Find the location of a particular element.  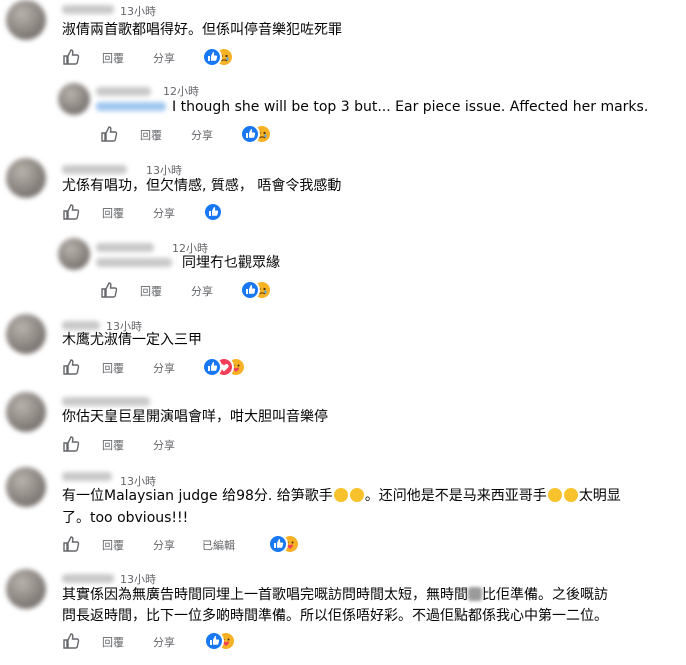

comment-time: 13小時 is located at coordinates (138, 11).